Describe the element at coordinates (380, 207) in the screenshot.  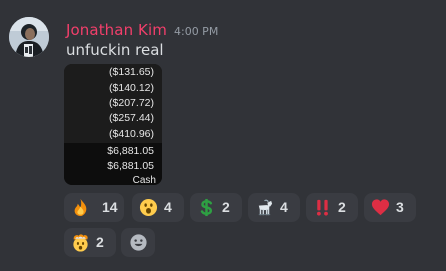
I see `red-heart-icon` at that location.